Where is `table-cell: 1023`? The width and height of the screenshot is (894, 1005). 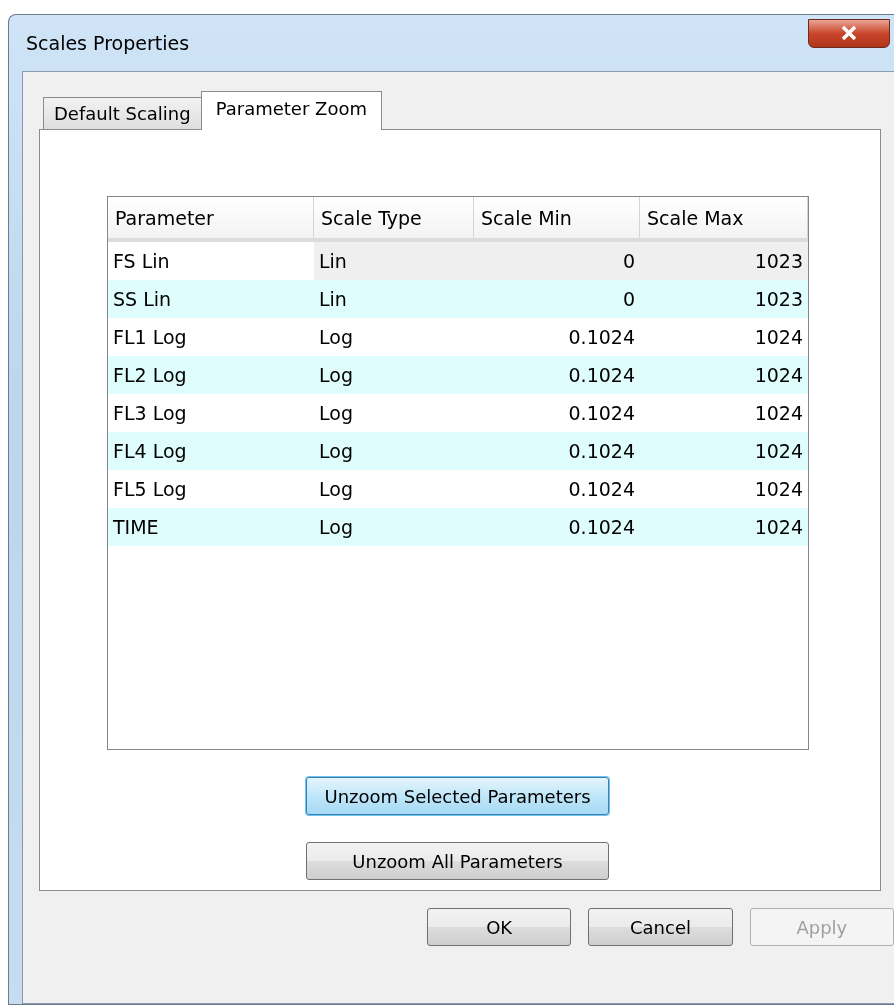
table-cell: 1023 is located at coordinates (724, 261).